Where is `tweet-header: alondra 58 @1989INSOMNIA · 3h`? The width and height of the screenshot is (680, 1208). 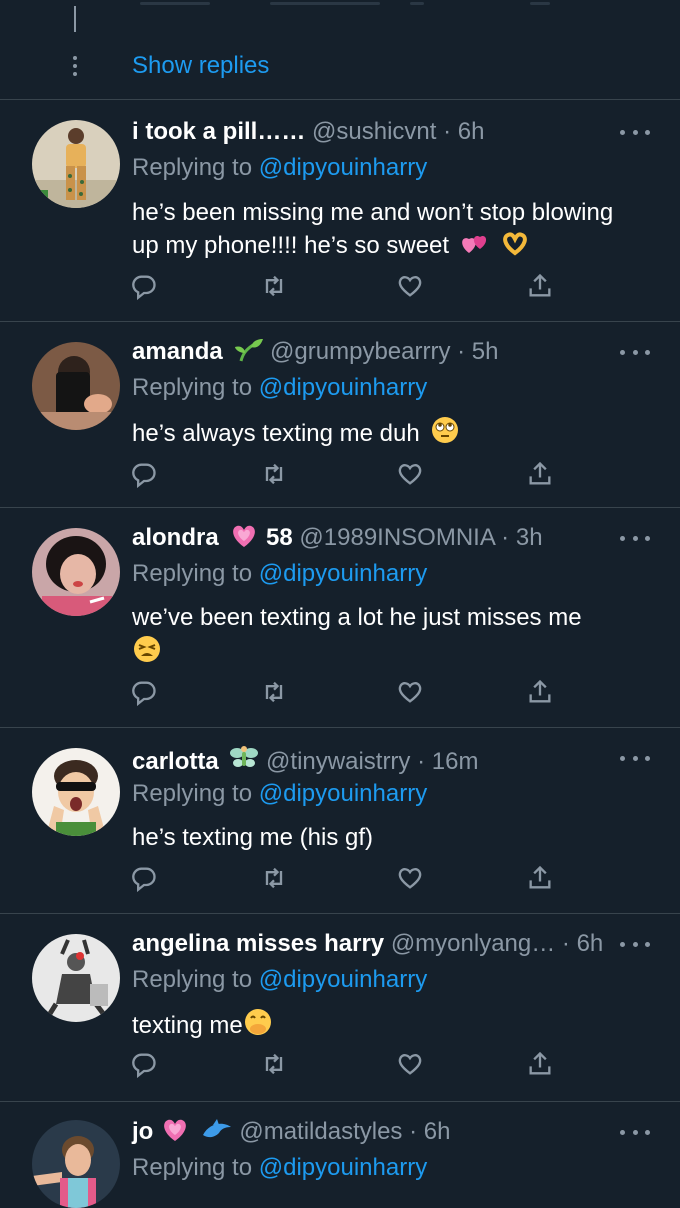
tweet-header: alondra 58 @1989INSOMNIA · 3h is located at coordinates (337, 540).